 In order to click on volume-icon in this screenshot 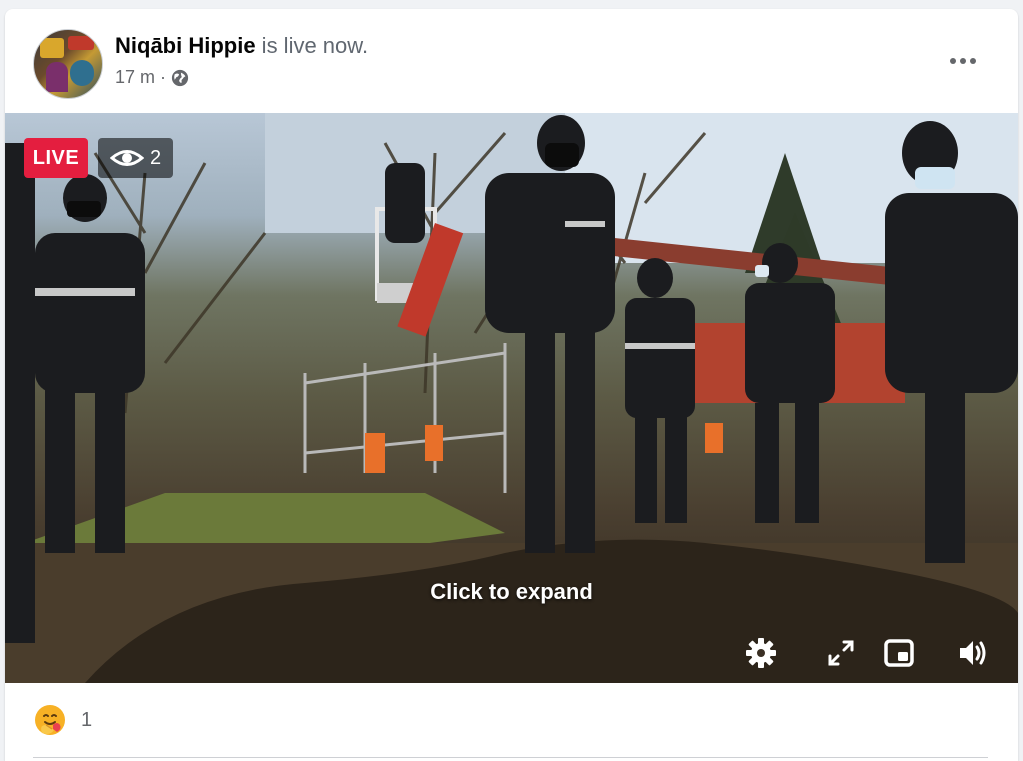, I will do `click(973, 653)`.